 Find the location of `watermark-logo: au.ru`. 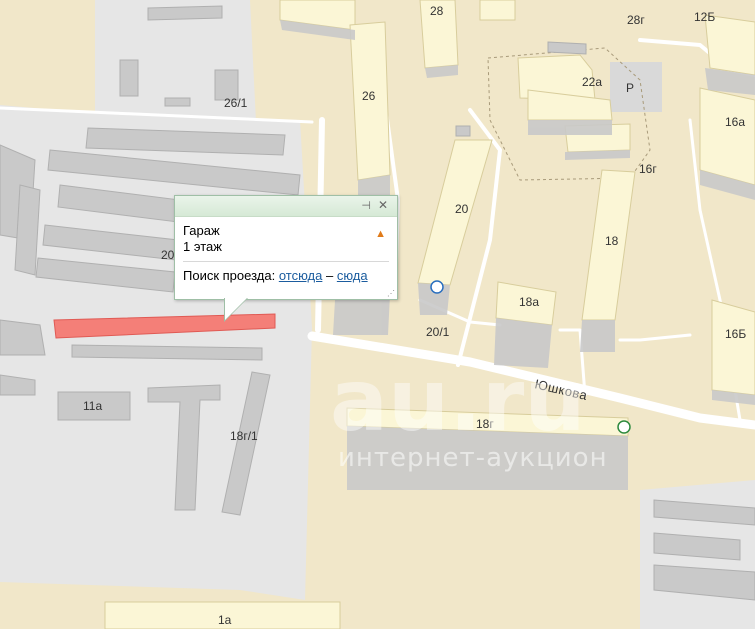

watermark-logo: au.ru is located at coordinates (458, 401).